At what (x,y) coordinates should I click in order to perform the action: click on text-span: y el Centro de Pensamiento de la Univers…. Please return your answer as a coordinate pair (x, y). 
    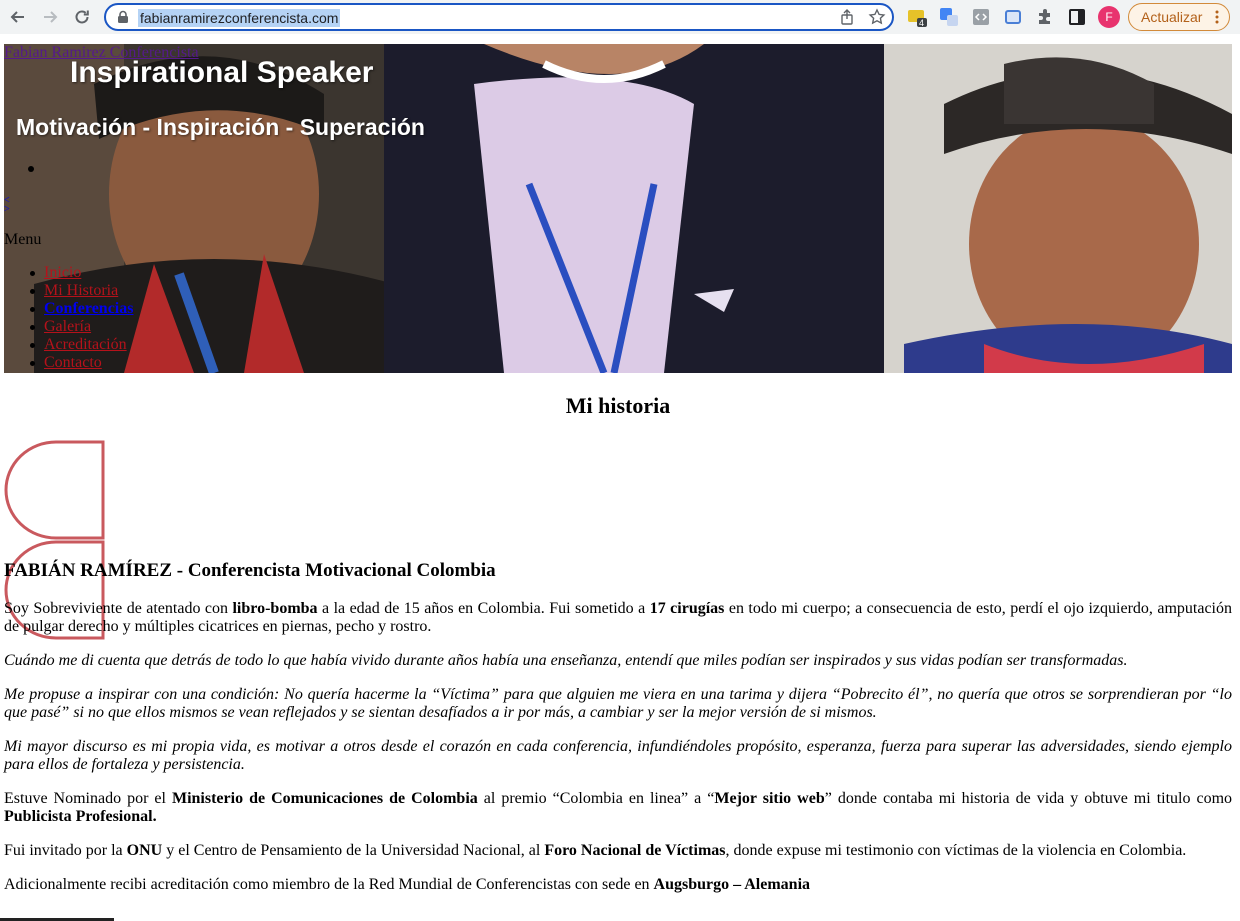
    Looking at the image, I should click on (353, 850).